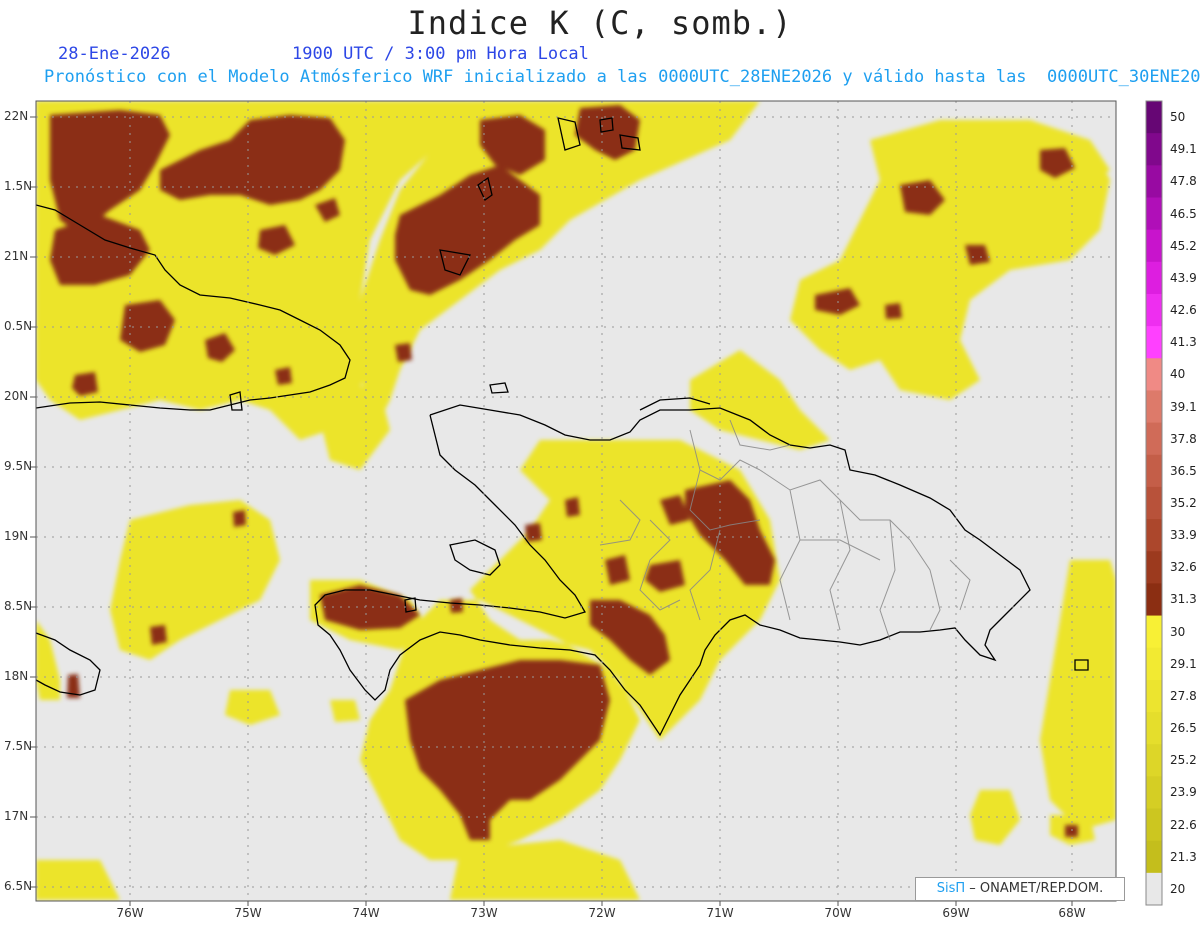  What do you see at coordinates (1178, 631) in the screenshot?
I see `colorbar-label: 30` at bounding box center [1178, 631].